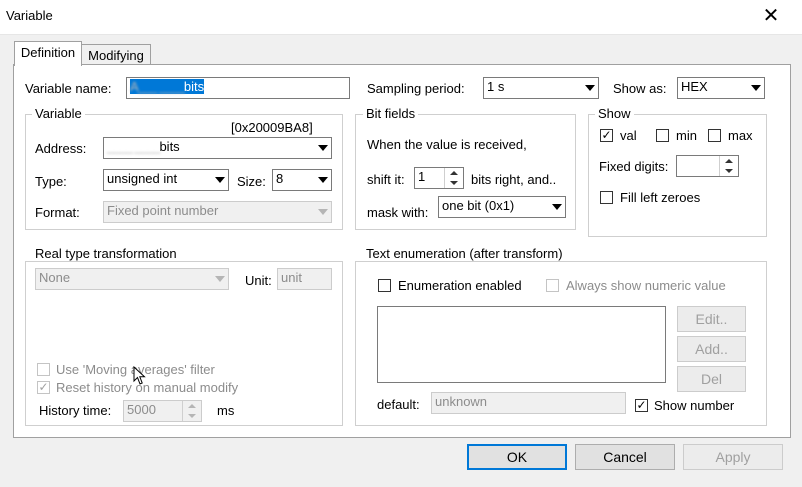 This screenshot has width=802, height=487. What do you see at coordinates (464, 254) in the screenshot?
I see `text-enum-group-label: Text enumeration (after transform)` at bounding box center [464, 254].